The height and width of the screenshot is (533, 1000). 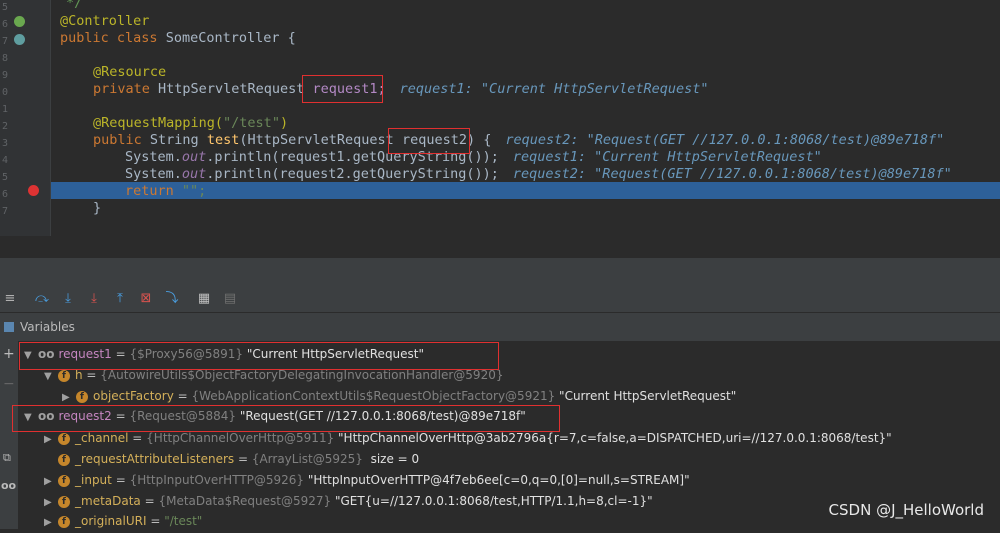 What do you see at coordinates (259, 356) in the screenshot?
I see `highlight-box-request1-var` at bounding box center [259, 356].